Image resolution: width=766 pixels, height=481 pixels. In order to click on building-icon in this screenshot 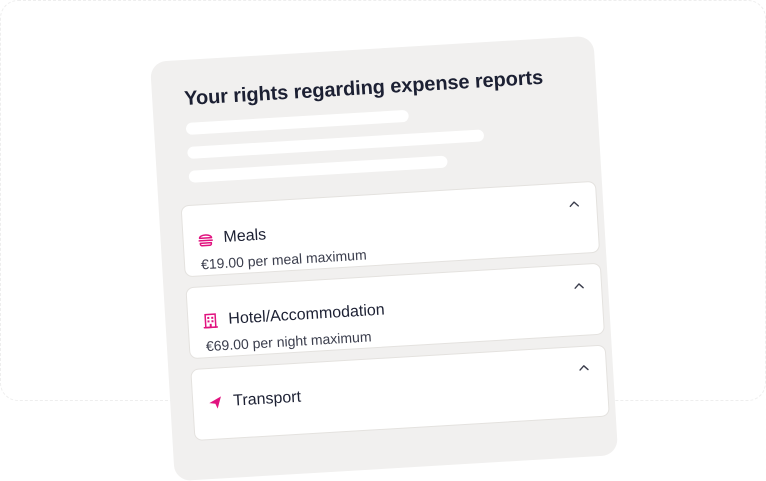, I will do `click(211, 321)`.